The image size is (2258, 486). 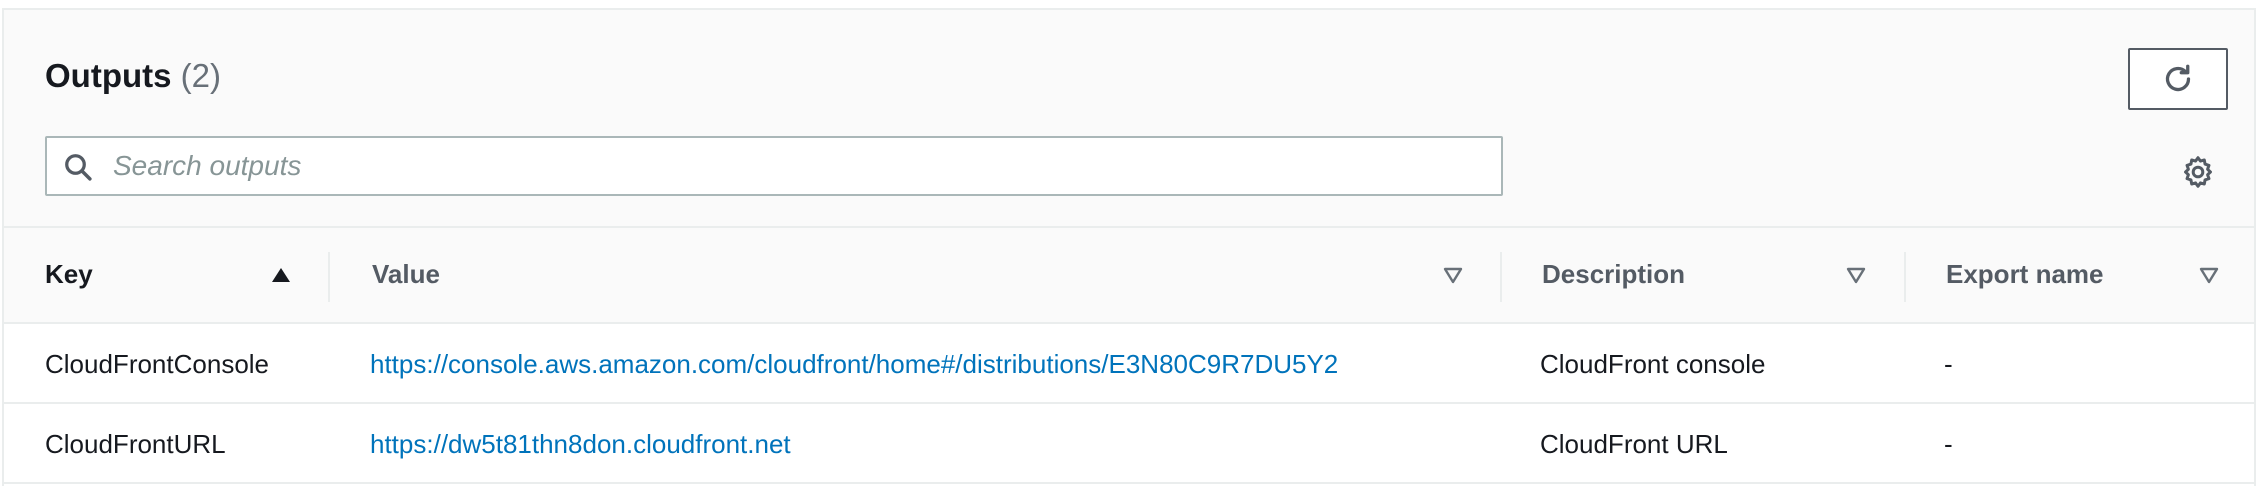 I want to click on refresh-icon, so click(x=2178, y=78).